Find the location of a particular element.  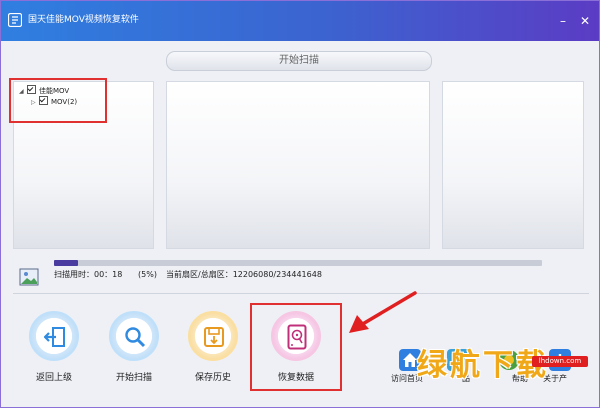

tree-item-label: 佳能MOV is located at coordinates (54, 91).